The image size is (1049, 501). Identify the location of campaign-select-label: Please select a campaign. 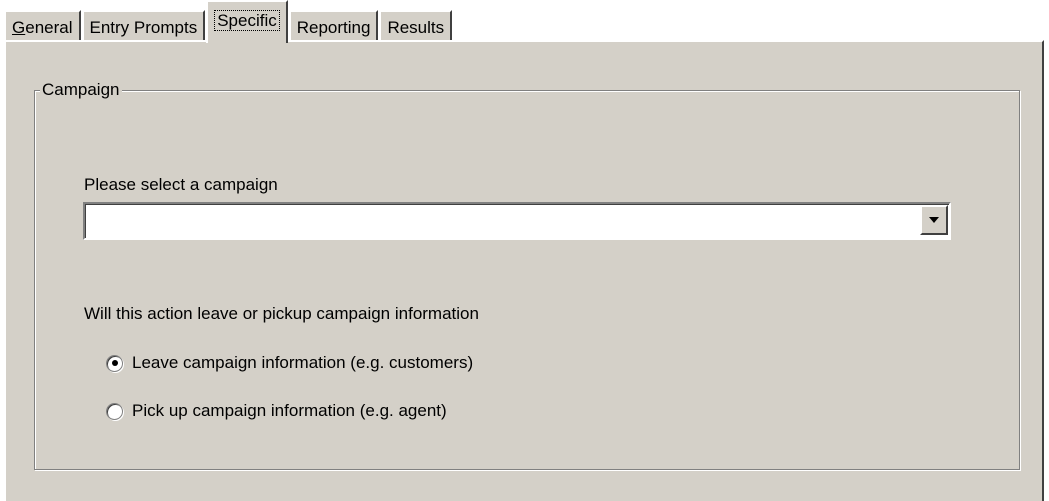
(181, 184).